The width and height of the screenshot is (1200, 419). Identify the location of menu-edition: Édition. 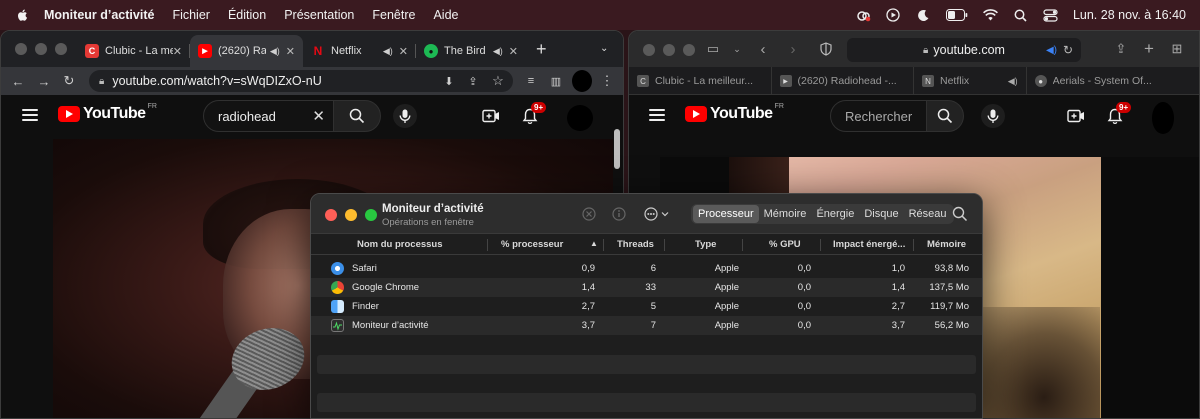
(247, 15).